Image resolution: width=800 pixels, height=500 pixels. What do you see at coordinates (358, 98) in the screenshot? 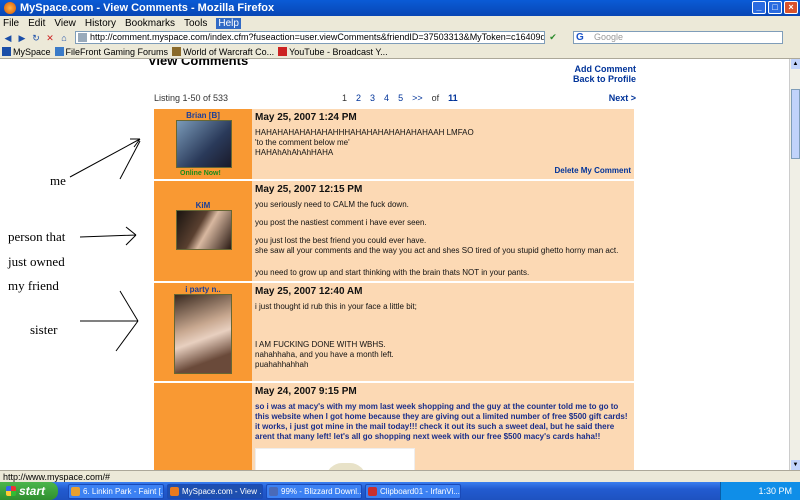
I see `page-2-link: 2` at bounding box center [358, 98].